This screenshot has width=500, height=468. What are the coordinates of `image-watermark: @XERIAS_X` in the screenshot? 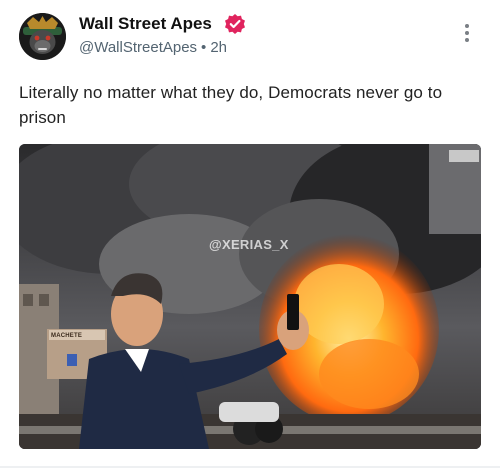 It's located at (249, 244).